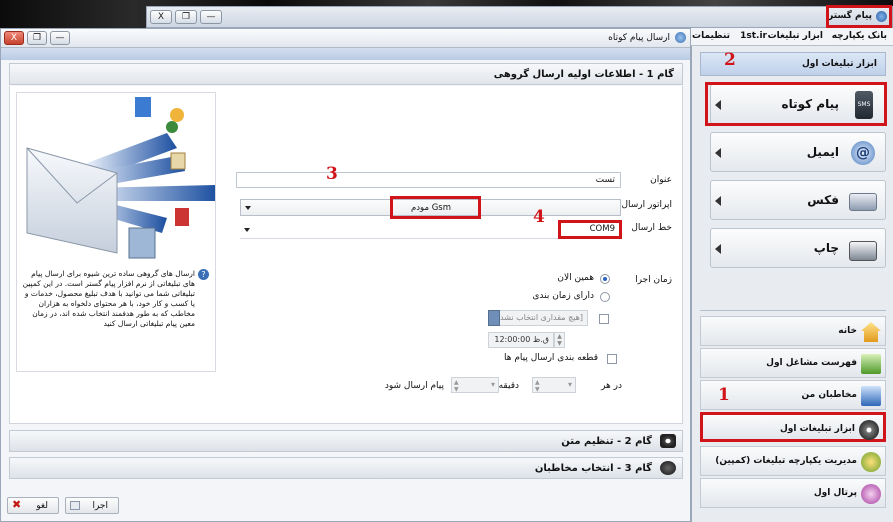 Image resolution: width=893 pixels, height=522 pixels. Describe the element at coordinates (822, 152) in the screenshot. I see `tool-email-label: ایمیل` at that location.